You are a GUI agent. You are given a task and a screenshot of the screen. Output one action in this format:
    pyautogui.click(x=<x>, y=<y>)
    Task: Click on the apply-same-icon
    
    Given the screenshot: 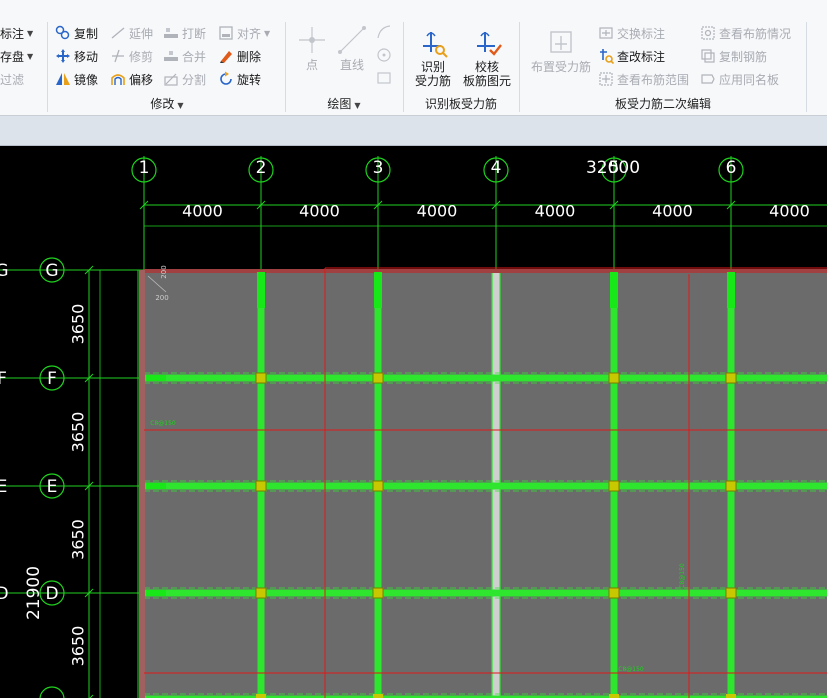 What is the action you would take?
    pyautogui.click(x=708, y=79)
    